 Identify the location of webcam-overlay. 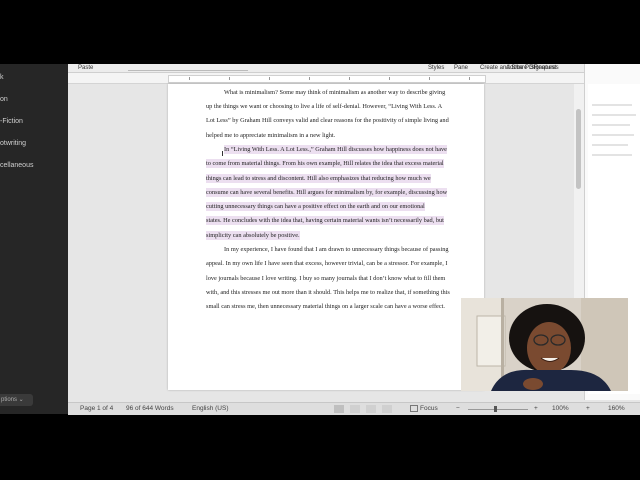
(544, 344).